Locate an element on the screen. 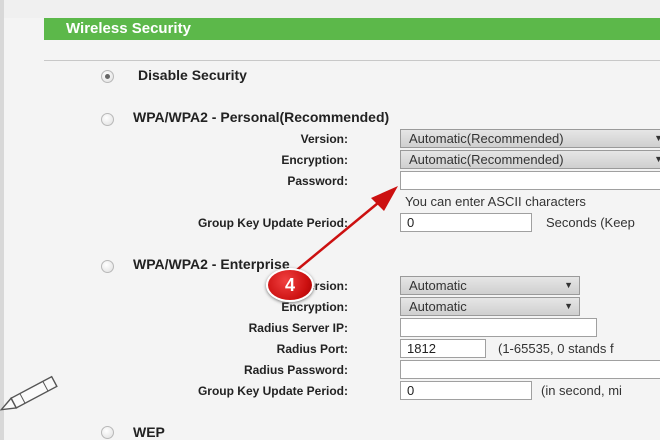  wpa-personal-radio is located at coordinates (107, 119).